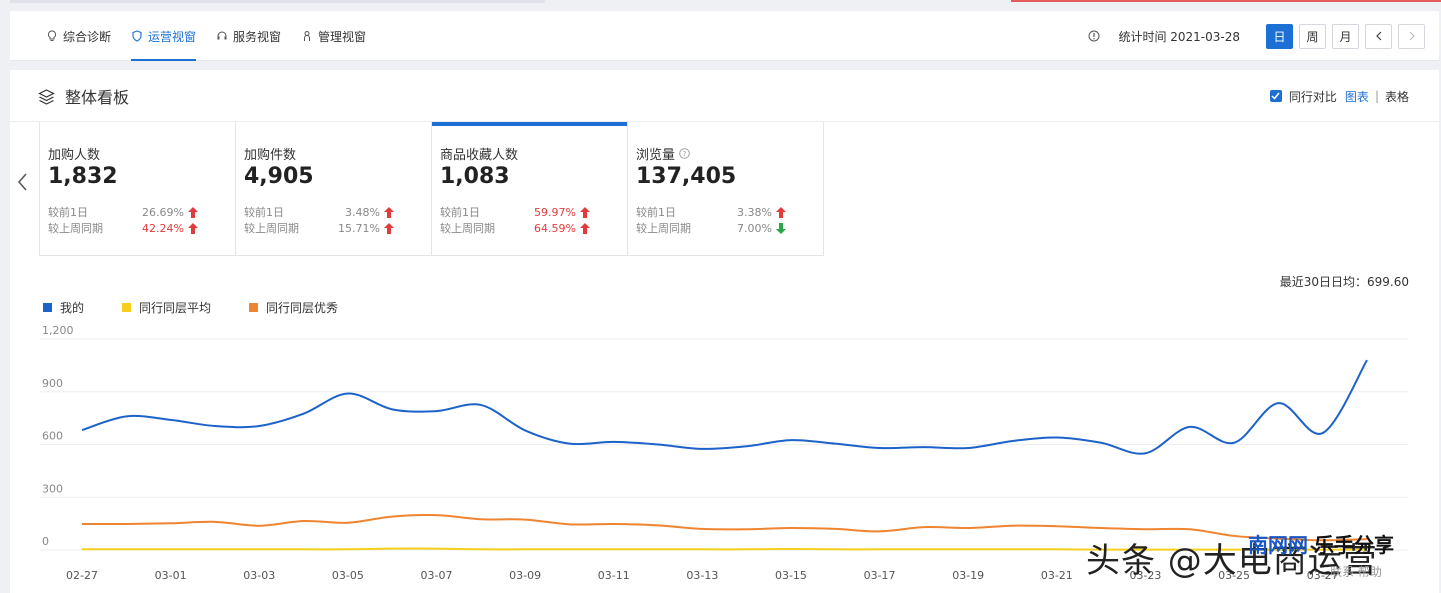  I want to click on watermark-small: 联系 帮助, so click(1356, 572).